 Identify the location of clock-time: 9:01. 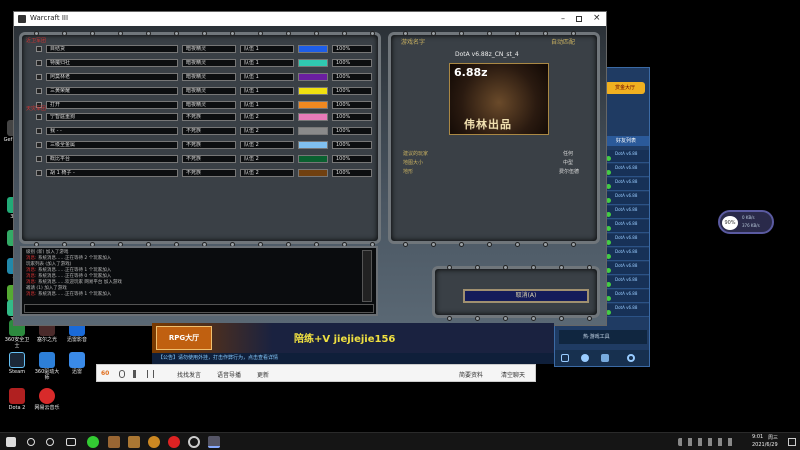
(757, 437).